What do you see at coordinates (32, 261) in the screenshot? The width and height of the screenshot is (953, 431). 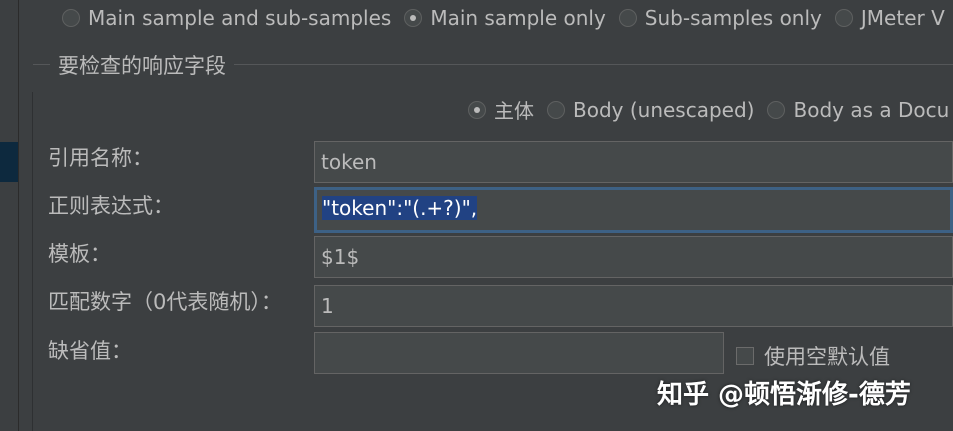 I see `panel-divider` at bounding box center [32, 261].